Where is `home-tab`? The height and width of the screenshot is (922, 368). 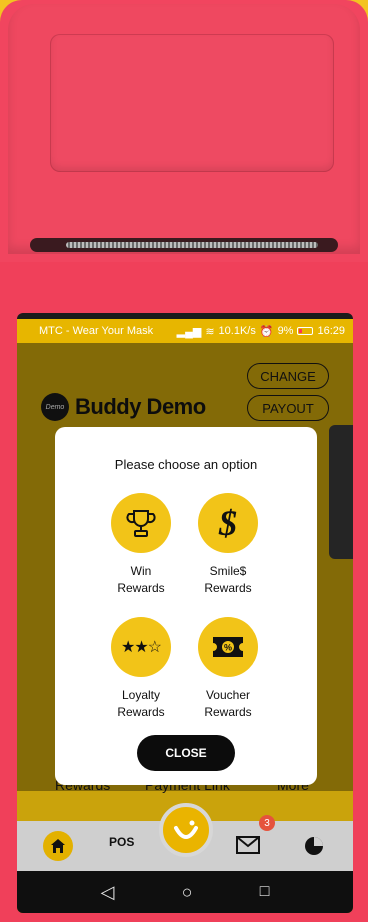
home-tab is located at coordinates (58, 846).